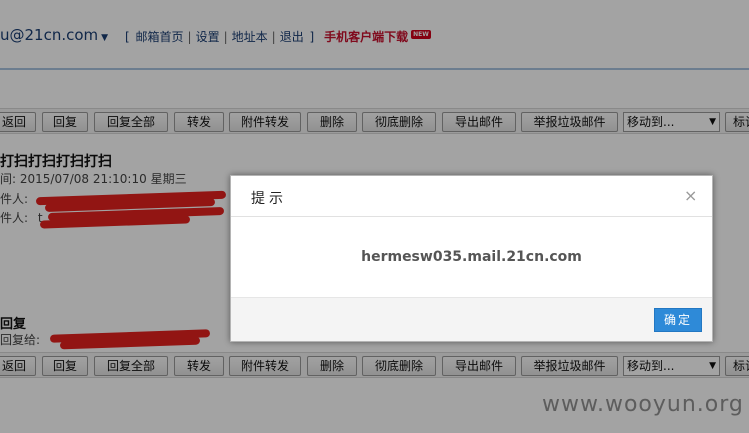 Image resolution: width=749 pixels, height=433 pixels. I want to click on watermark: www.wooyun.org, so click(643, 404).